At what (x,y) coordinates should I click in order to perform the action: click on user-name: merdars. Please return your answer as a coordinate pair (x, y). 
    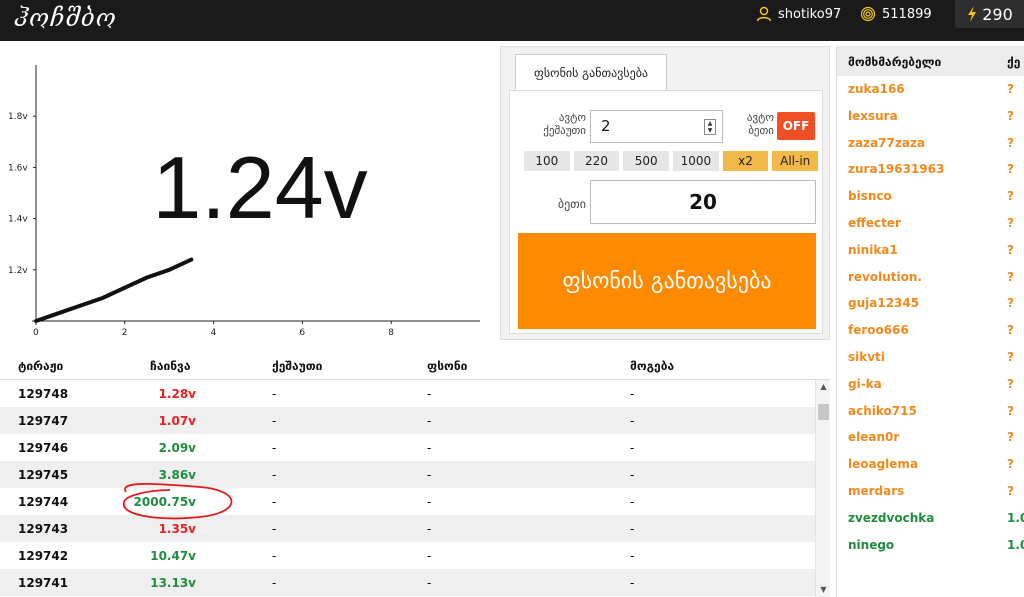
    Looking at the image, I should click on (876, 491).